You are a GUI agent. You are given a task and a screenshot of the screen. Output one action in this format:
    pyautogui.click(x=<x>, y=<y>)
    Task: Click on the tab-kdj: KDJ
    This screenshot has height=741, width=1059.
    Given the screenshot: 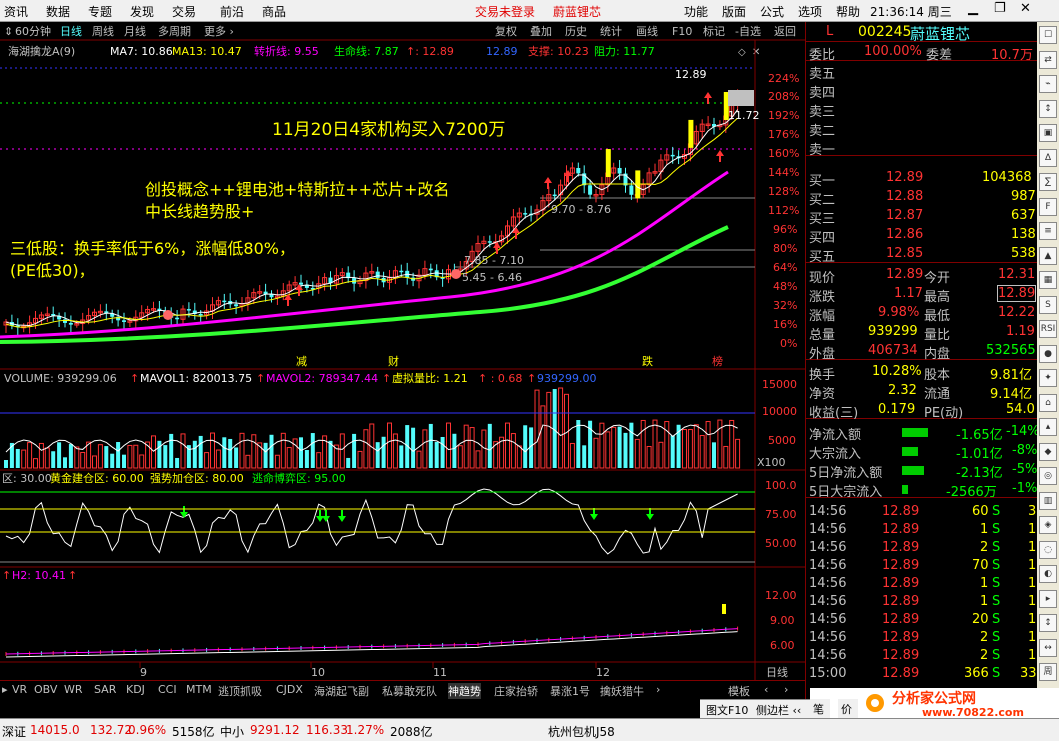 What is the action you would take?
    pyautogui.click(x=135, y=689)
    